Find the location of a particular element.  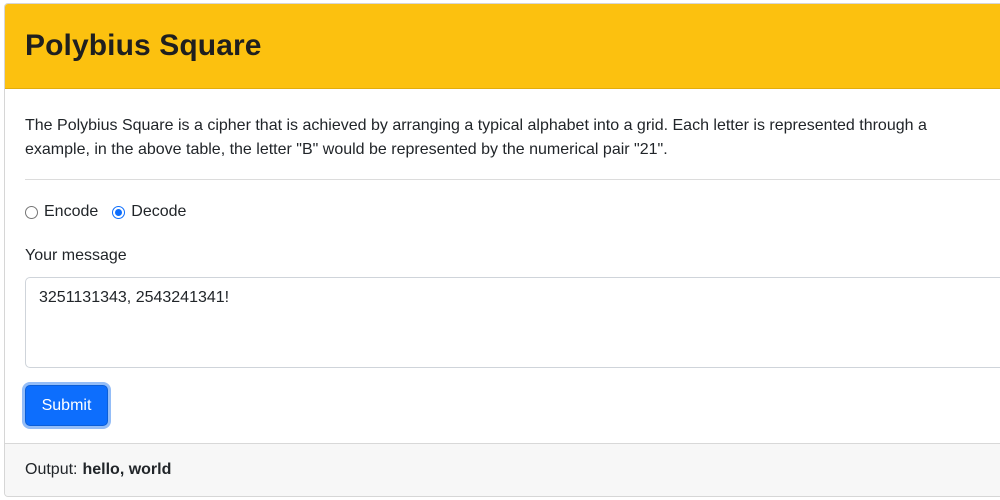

output-footer: Output: hello, world is located at coordinates (502, 469).